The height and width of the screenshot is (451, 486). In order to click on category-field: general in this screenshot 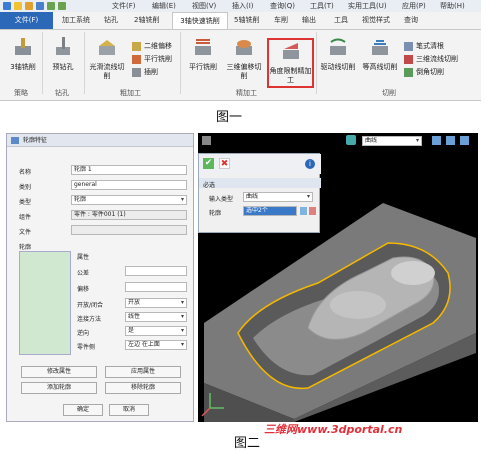, I will do `click(129, 185)`.